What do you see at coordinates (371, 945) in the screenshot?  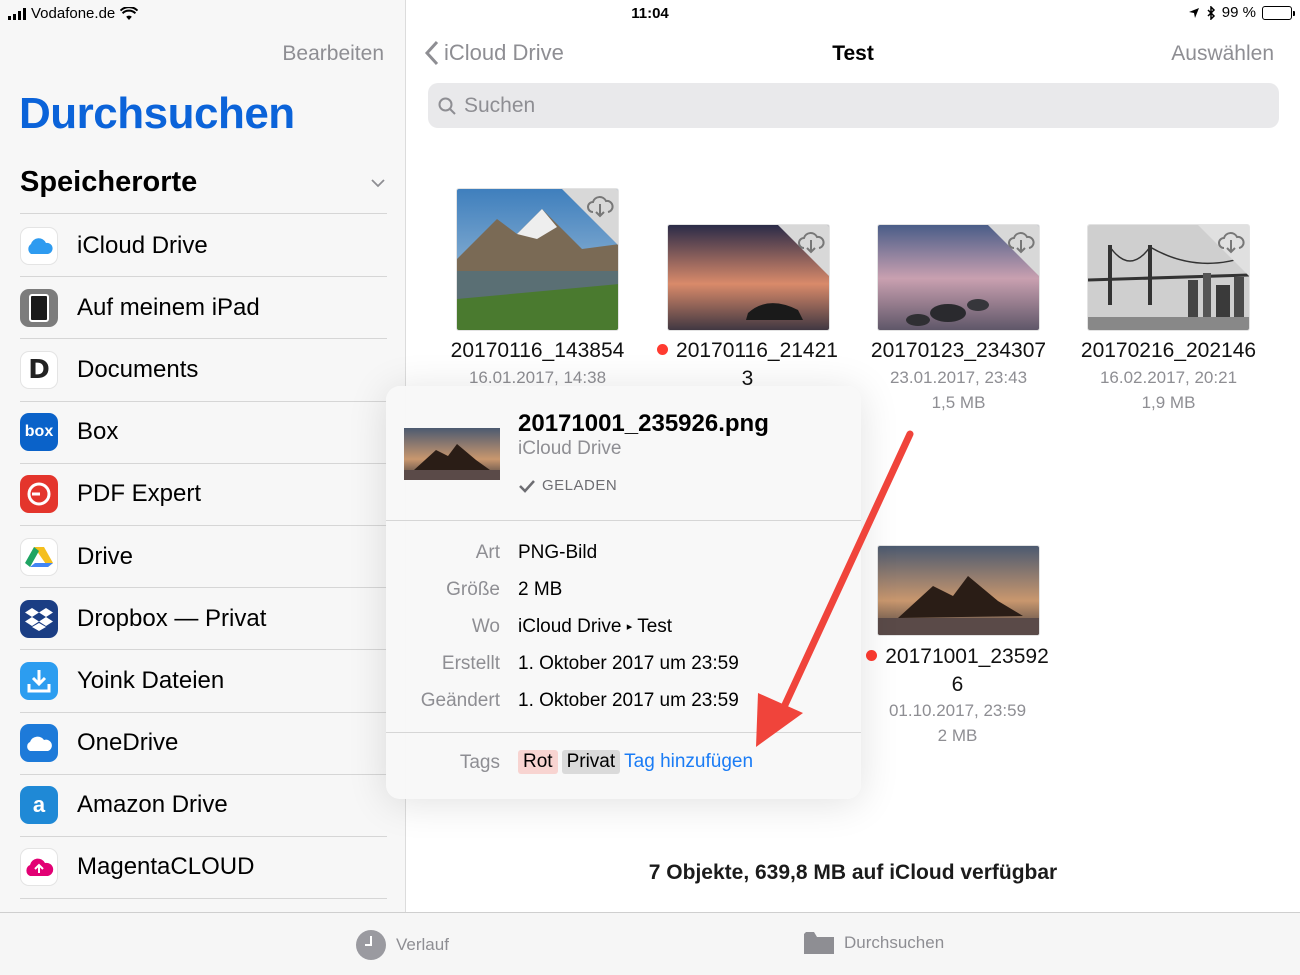 I see `clock-icon` at bounding box center [371, 945].